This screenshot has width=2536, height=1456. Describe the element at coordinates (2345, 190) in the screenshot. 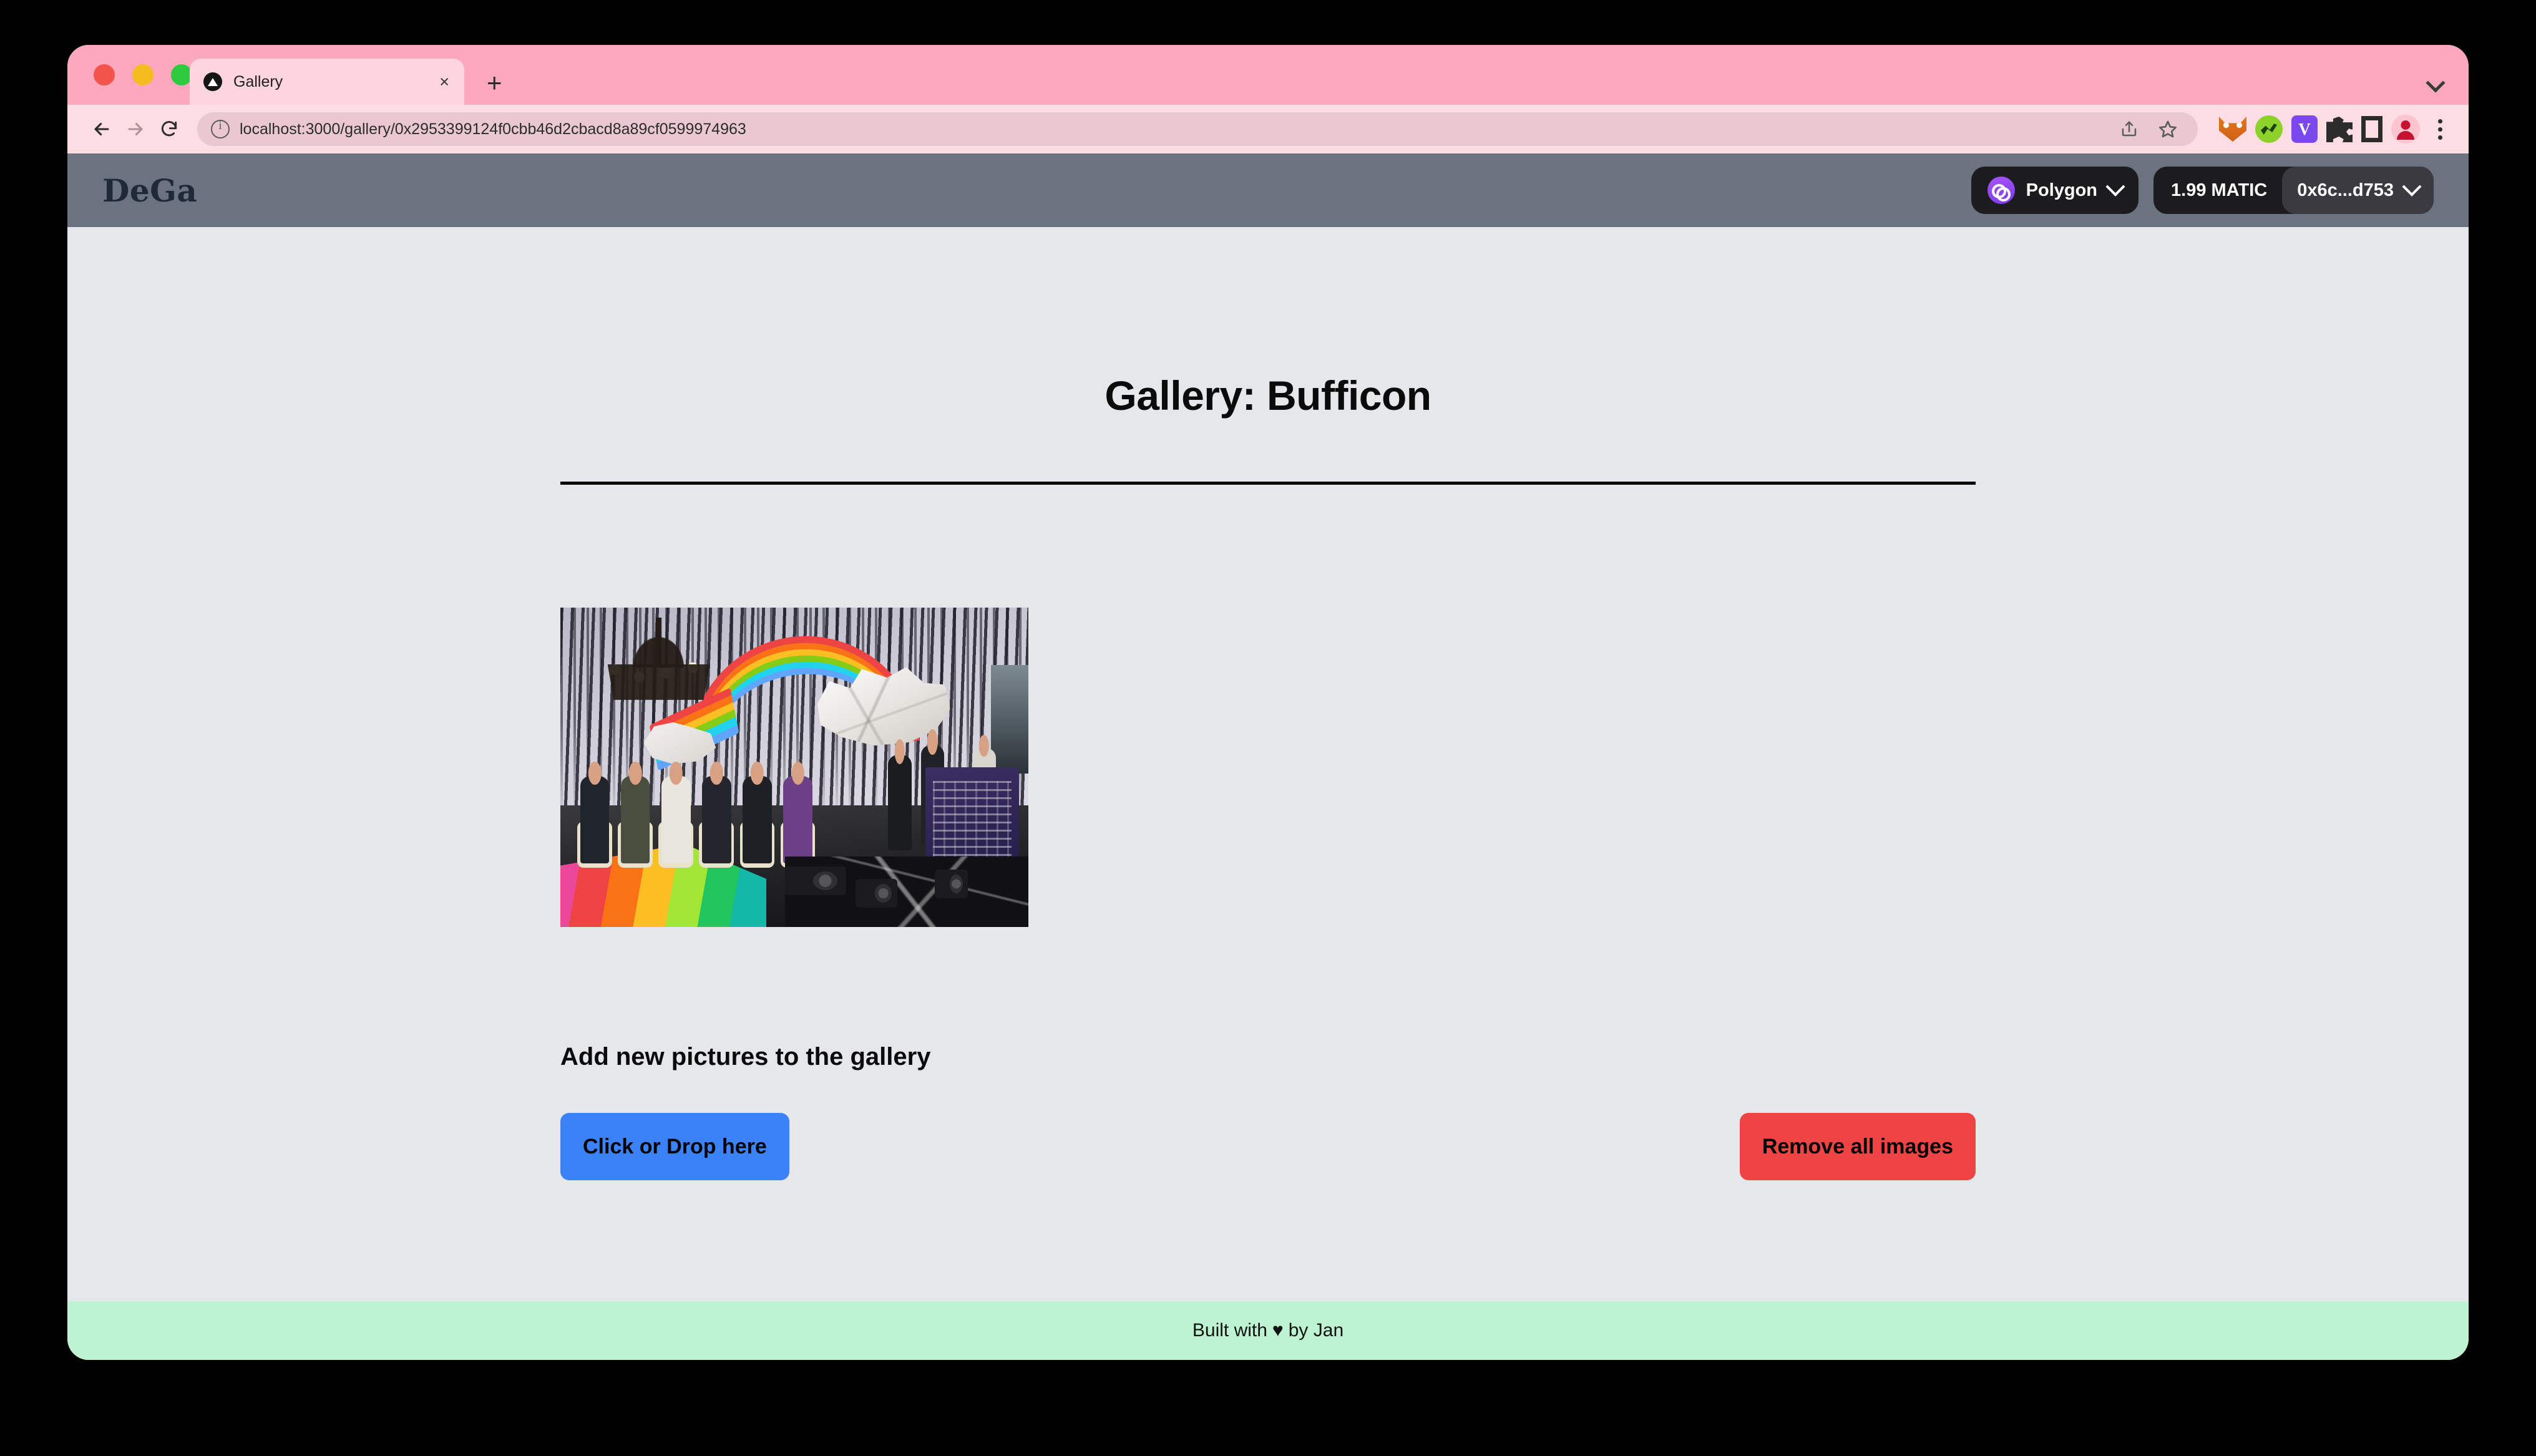

I see `wallet-address: 0x6c...d753` at that location.